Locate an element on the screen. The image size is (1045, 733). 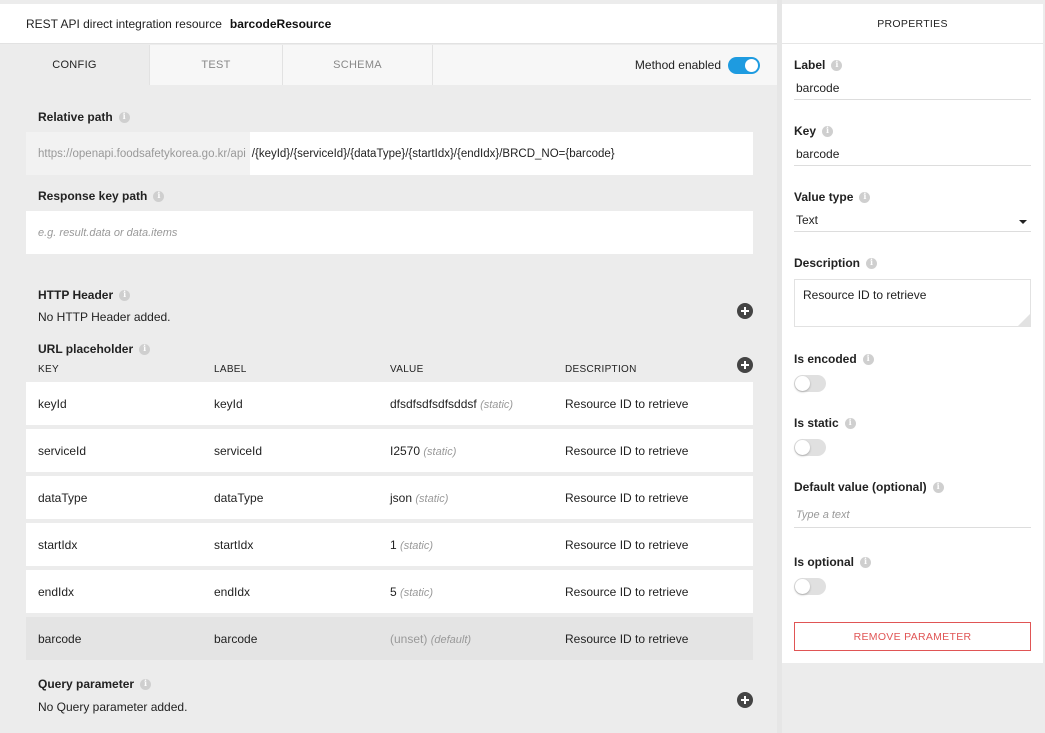
url-placeholder-label: URL placeholder is located at coordinates (86, 349).